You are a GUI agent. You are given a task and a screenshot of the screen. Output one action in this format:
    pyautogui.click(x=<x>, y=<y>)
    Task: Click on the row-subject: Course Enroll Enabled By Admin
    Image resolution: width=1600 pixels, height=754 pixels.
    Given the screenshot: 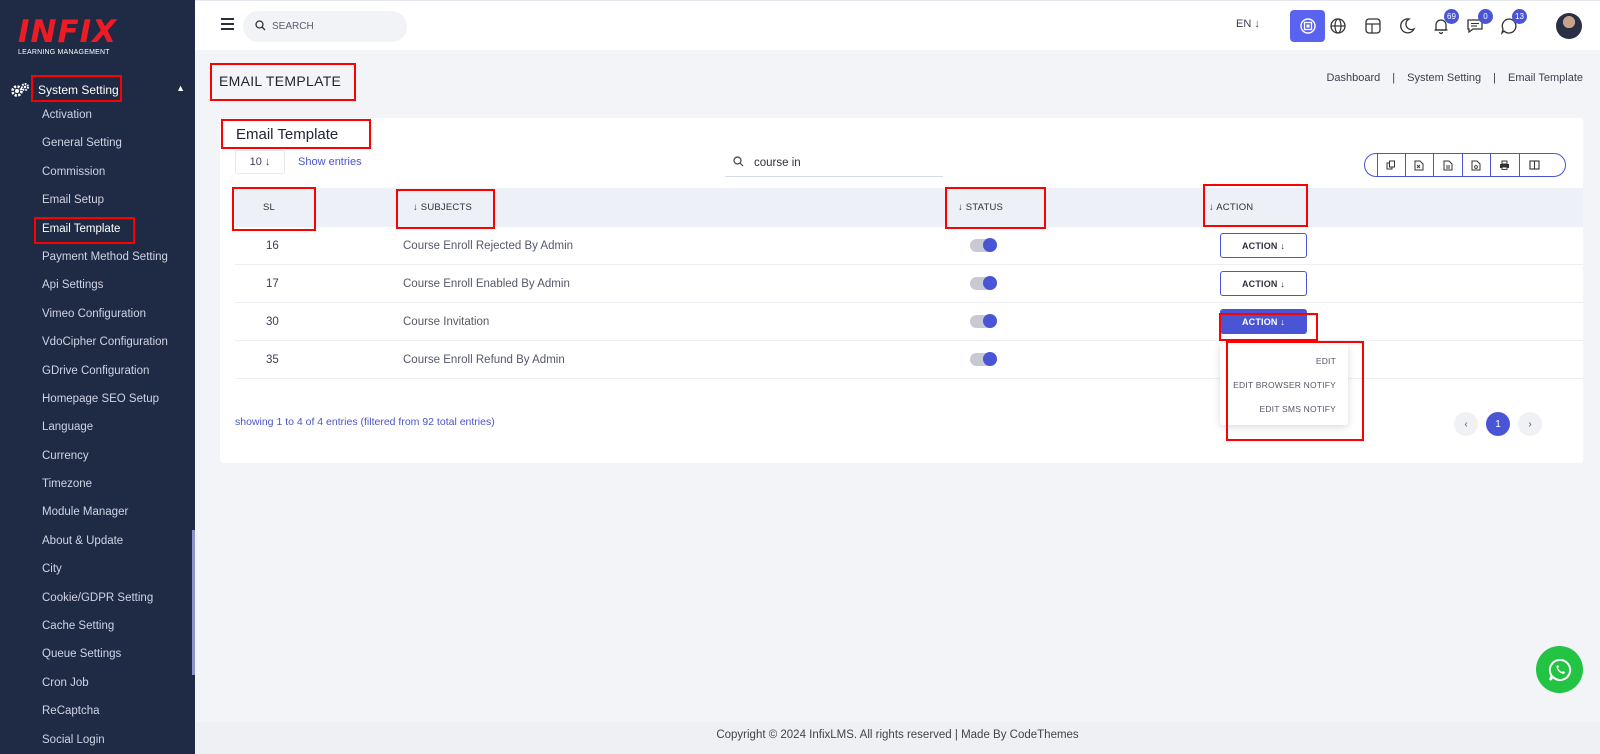 What is the action you would take?
    pyautogui.click(x=486, y=284)
    